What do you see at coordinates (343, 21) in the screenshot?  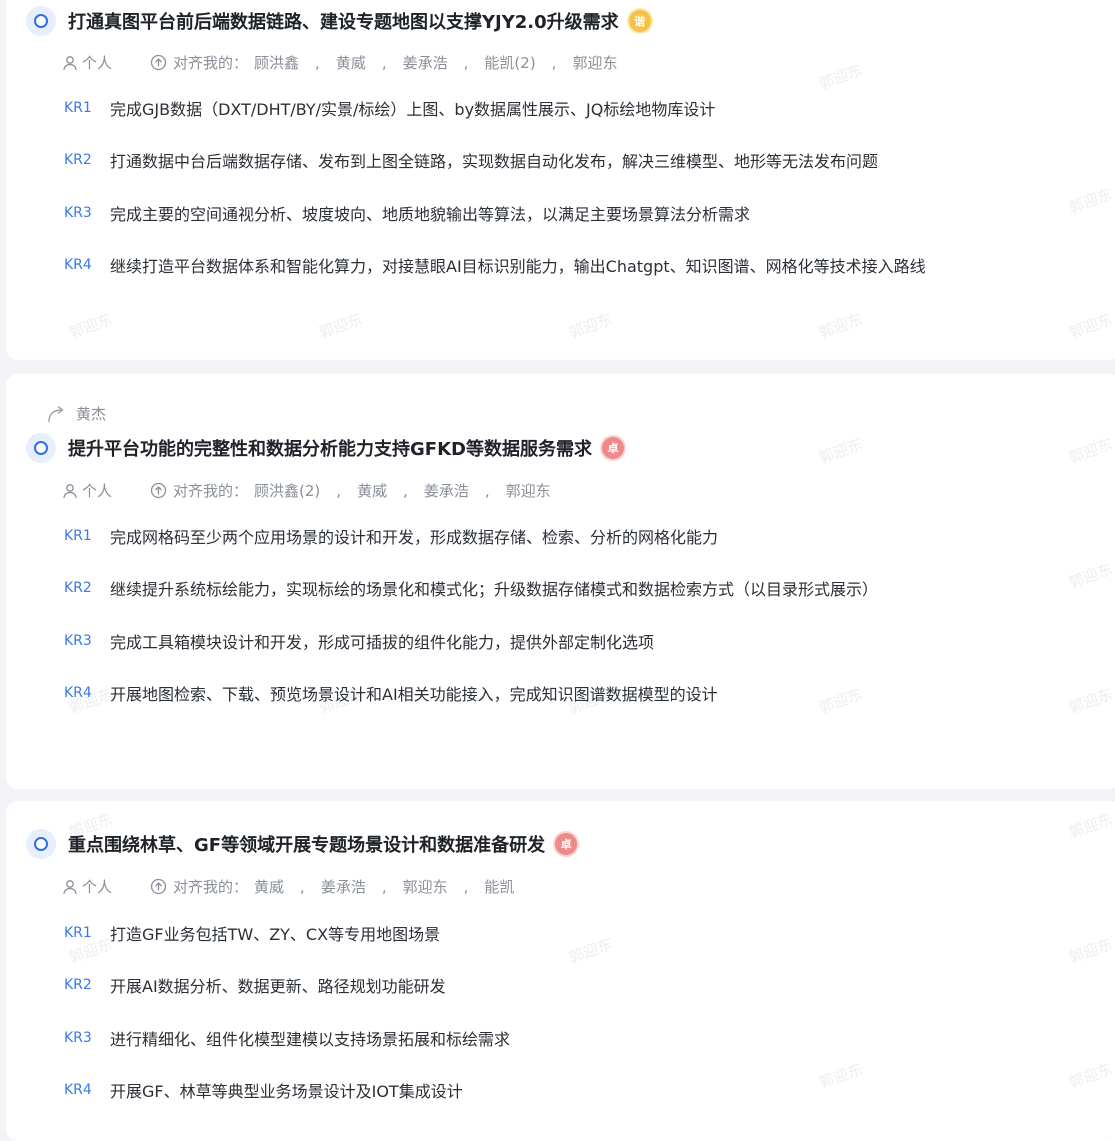 I see `objective-title: 打通真图平台前后端数据链路、建设专题地图以支撑YJY2.0升级需求` at bounding box center [343, 21].